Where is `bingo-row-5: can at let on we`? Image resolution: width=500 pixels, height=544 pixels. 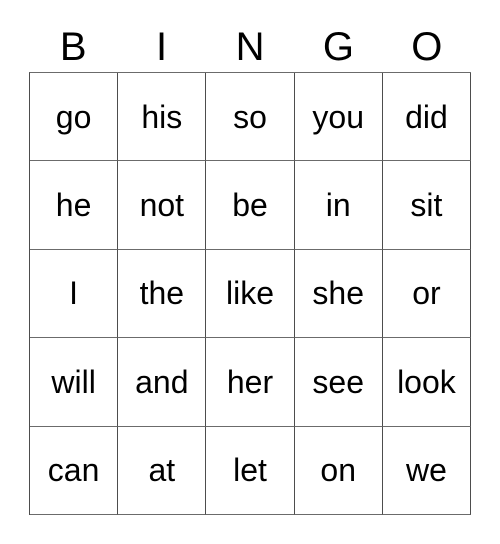
bingo-row-5: can at let on we is located at coordinates (251, 470).